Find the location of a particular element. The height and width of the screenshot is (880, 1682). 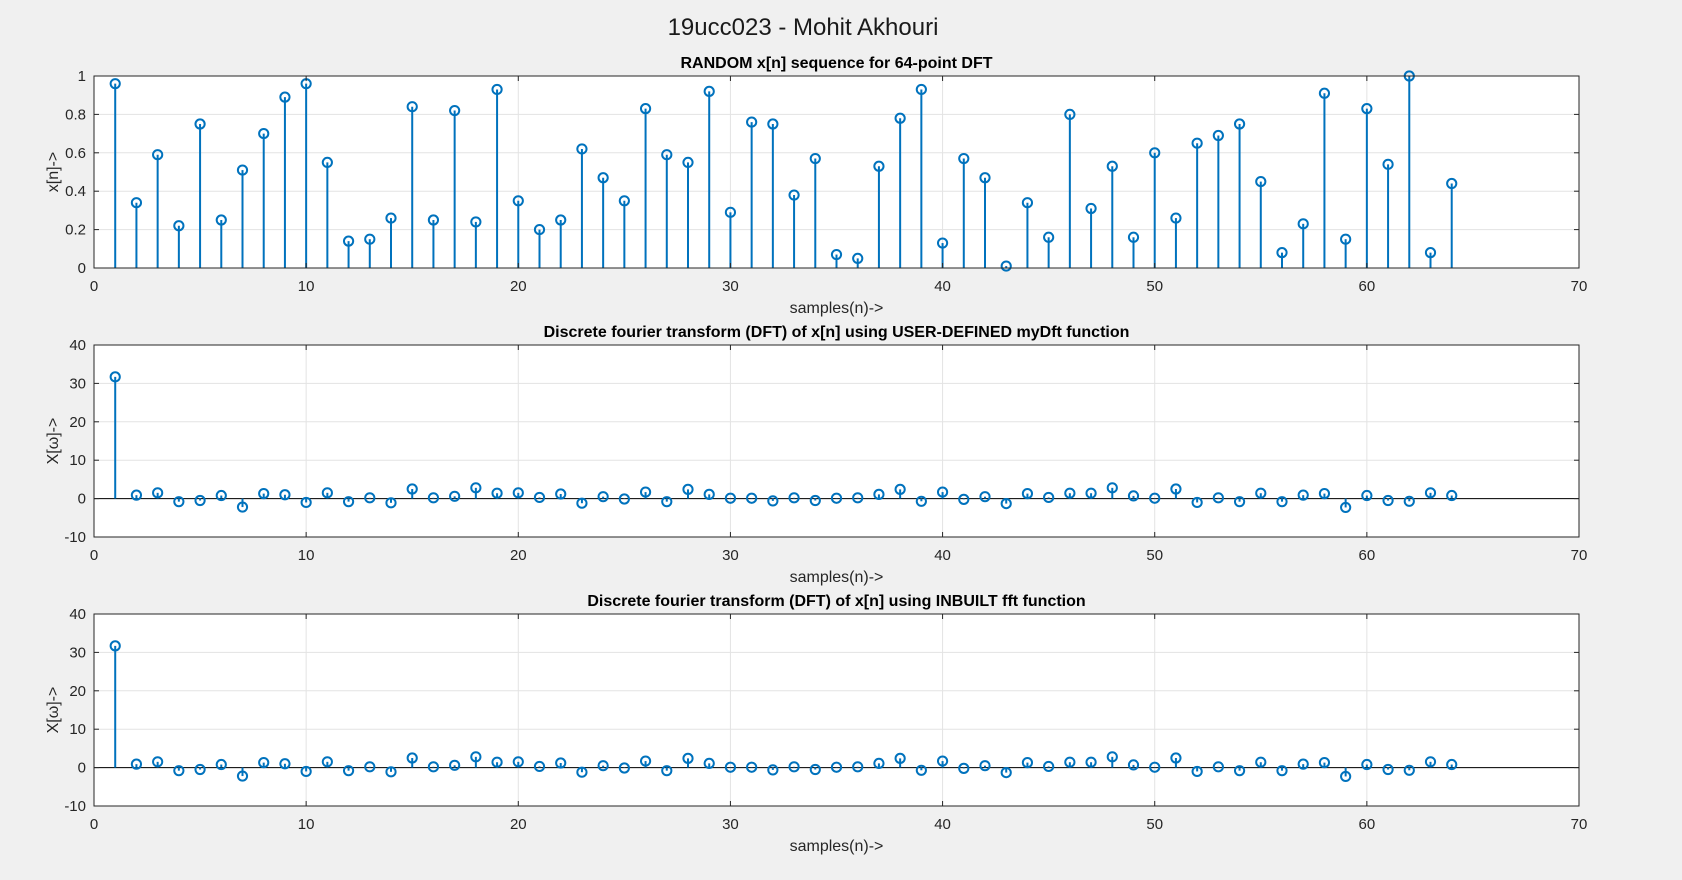

y-tick-label: 0.4 is located at coordinates (75, 191).